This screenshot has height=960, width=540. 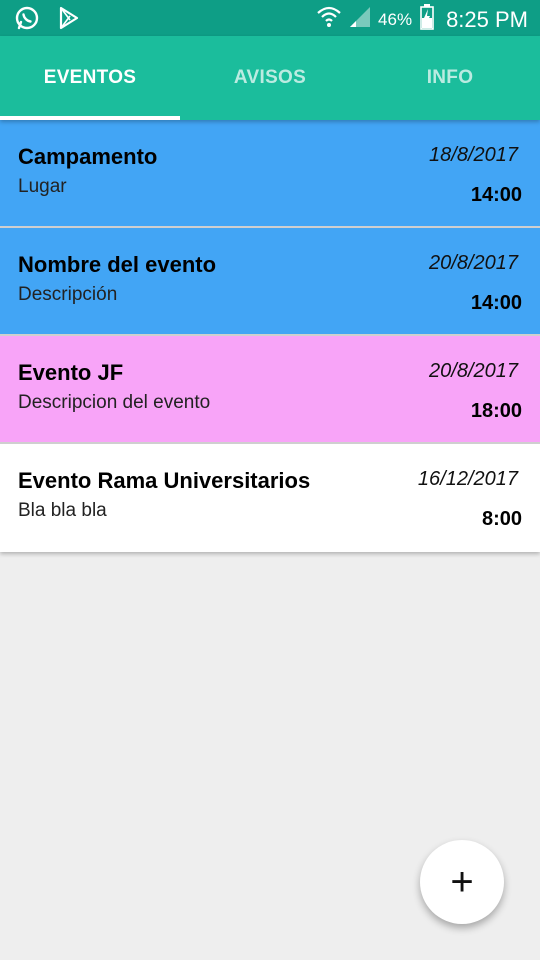 I want to click on status-bar: 46% 8:25 PM, so click(x=270, y=18).